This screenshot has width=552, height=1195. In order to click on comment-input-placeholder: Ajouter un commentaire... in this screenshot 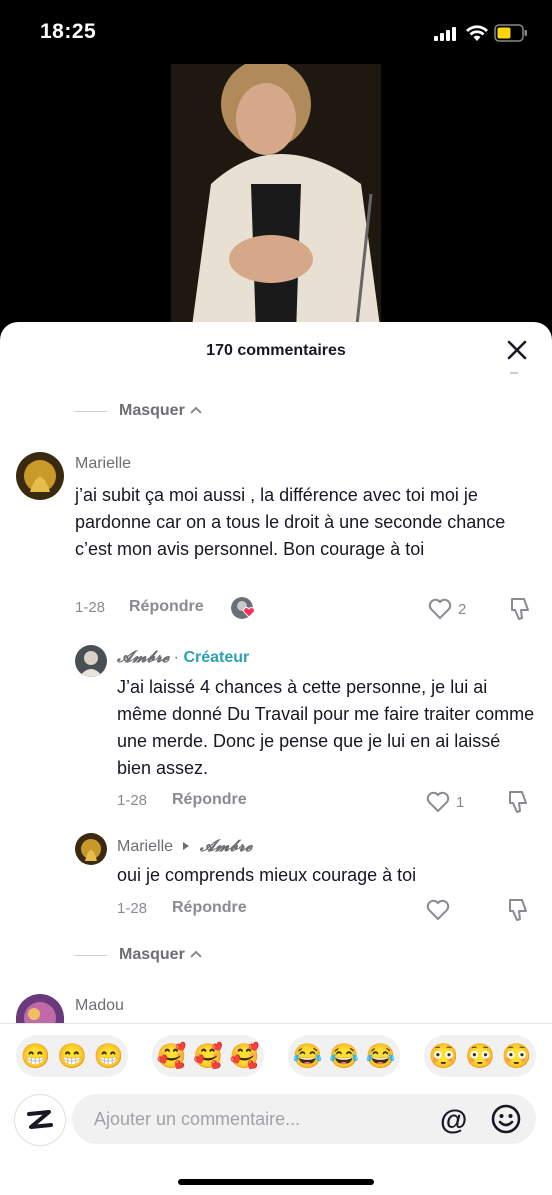, I will do `click(197, 1119)`.